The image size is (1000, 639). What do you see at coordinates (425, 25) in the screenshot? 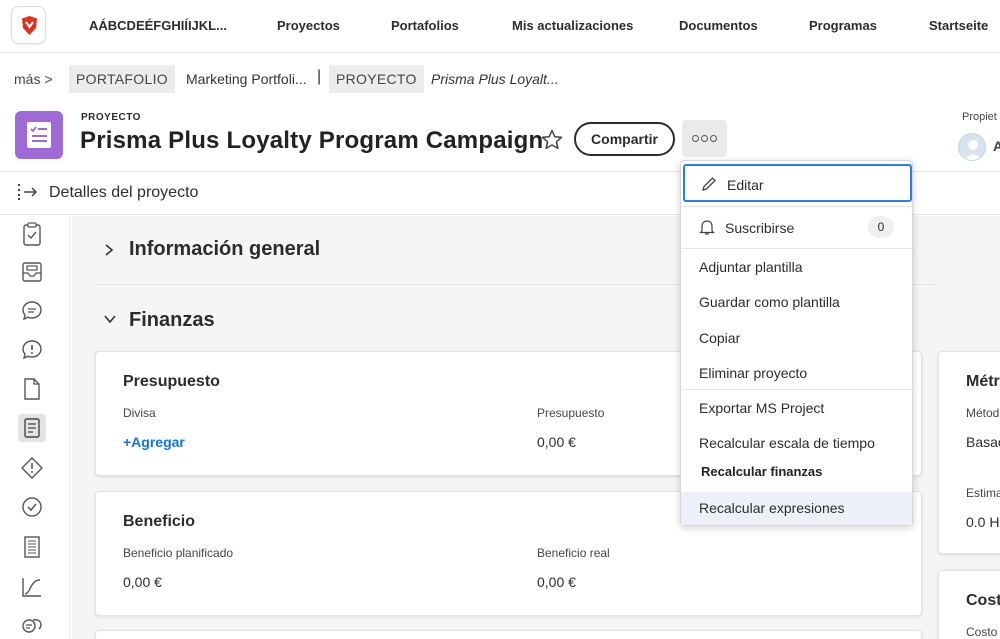
I see `nav-item-portafolios: Portafolios` at bounding box center [425, 25].